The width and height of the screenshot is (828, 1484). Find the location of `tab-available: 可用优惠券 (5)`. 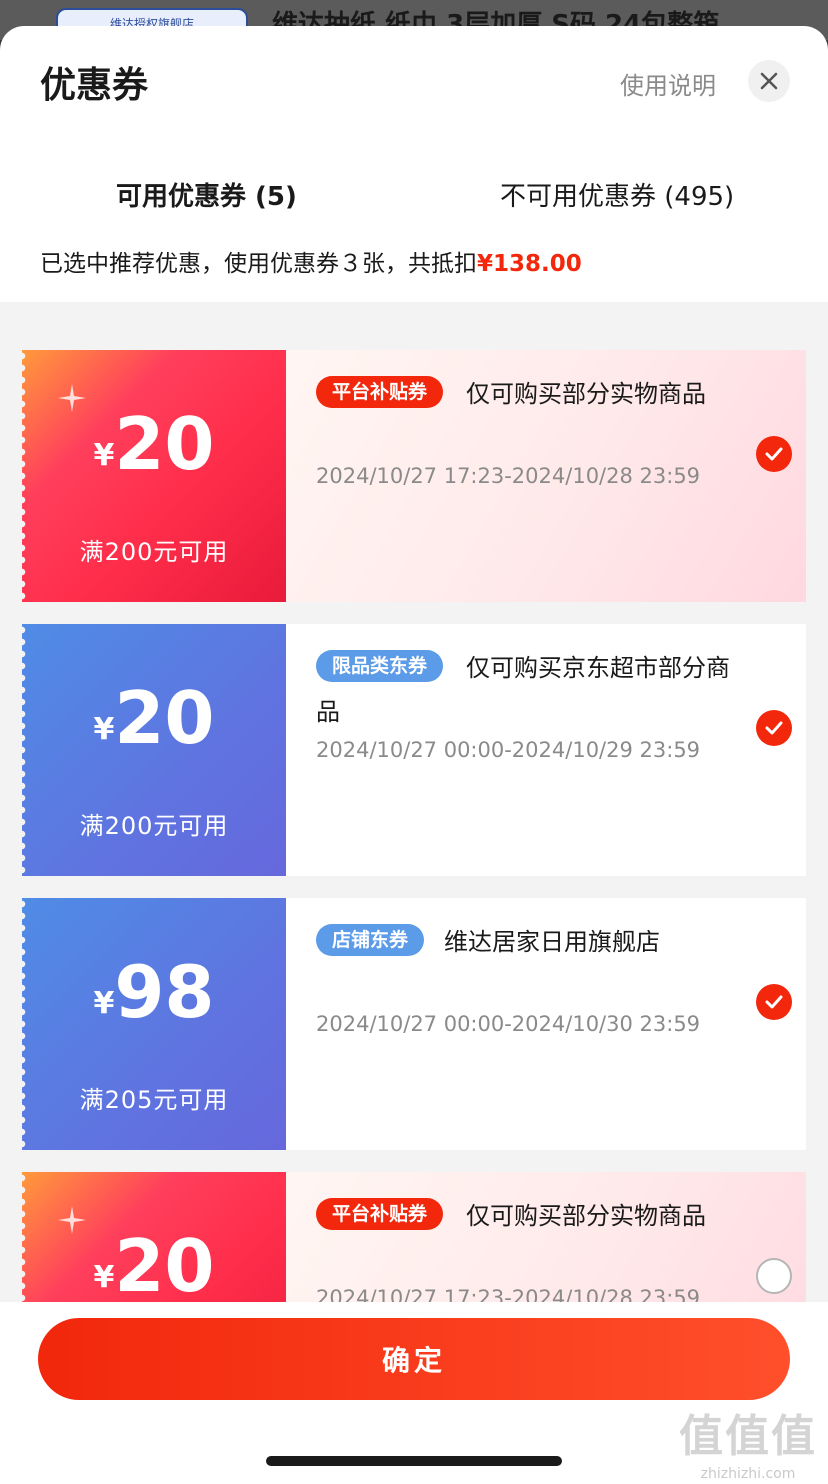

tab-available: 可用优惠券 (5) is located at coordinates (206, 194).